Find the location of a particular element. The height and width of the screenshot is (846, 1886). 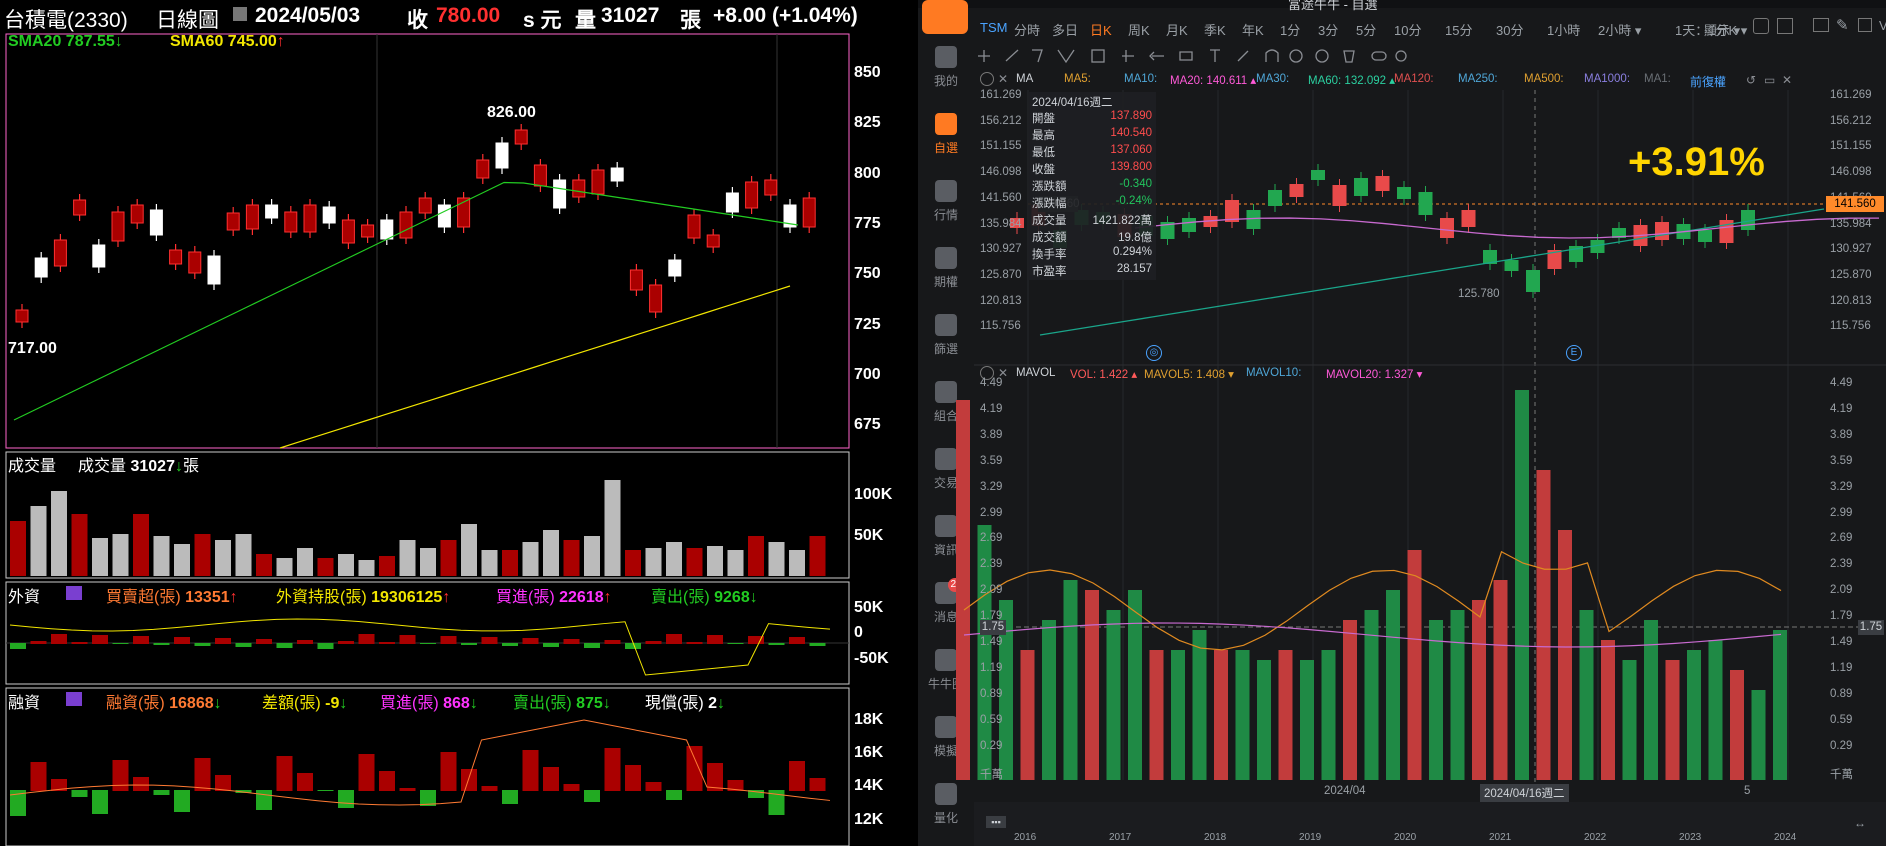

sma60-value: SMA60 745.00 is located at coordinates (223, 41).